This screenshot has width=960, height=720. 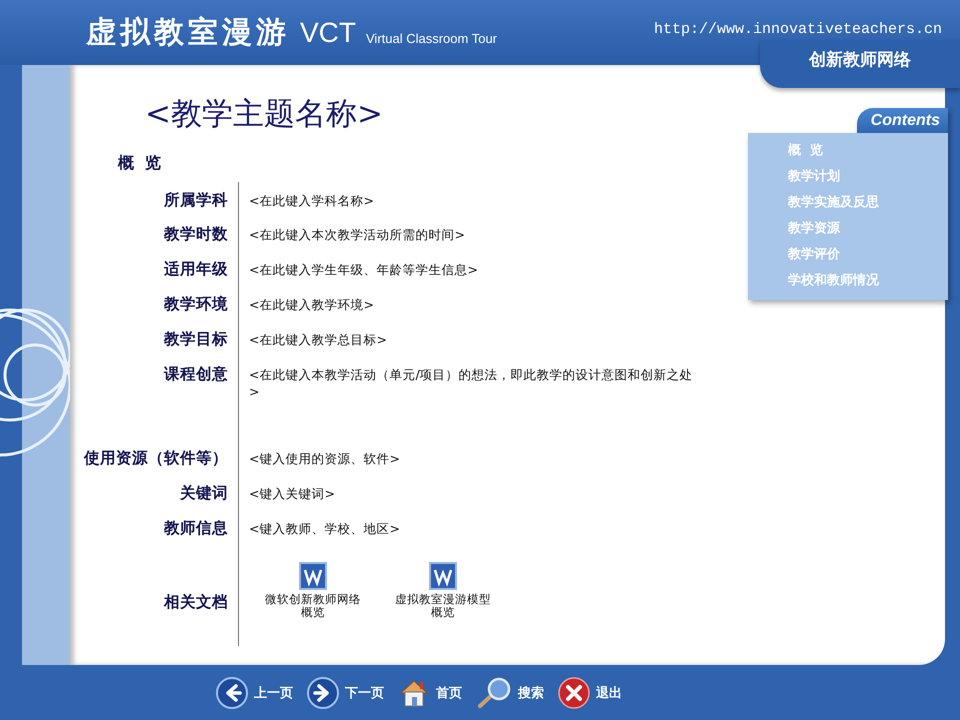 I want to click on field-label: 相关文档, so click(x=195, y=602).